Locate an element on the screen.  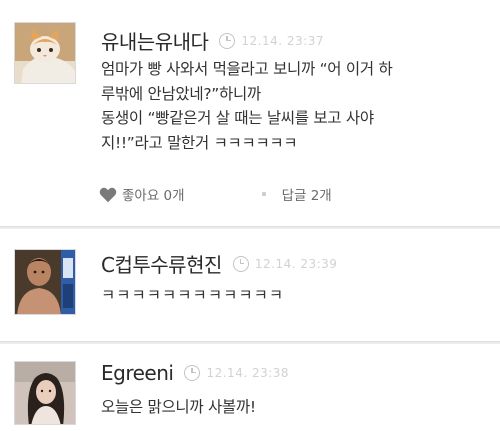
comment-body: ㅋㅋㅋㅋㅋㅋㅋㅋㅋㅋㅋㅋ is located at coordinates (192, 295).